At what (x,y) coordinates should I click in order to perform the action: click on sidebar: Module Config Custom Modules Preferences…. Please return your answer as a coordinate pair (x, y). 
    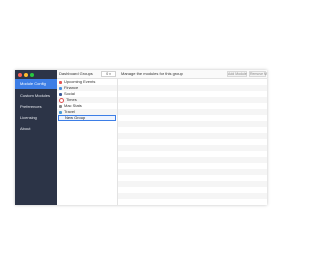
    Looking at the image, I should click on (36, 137).